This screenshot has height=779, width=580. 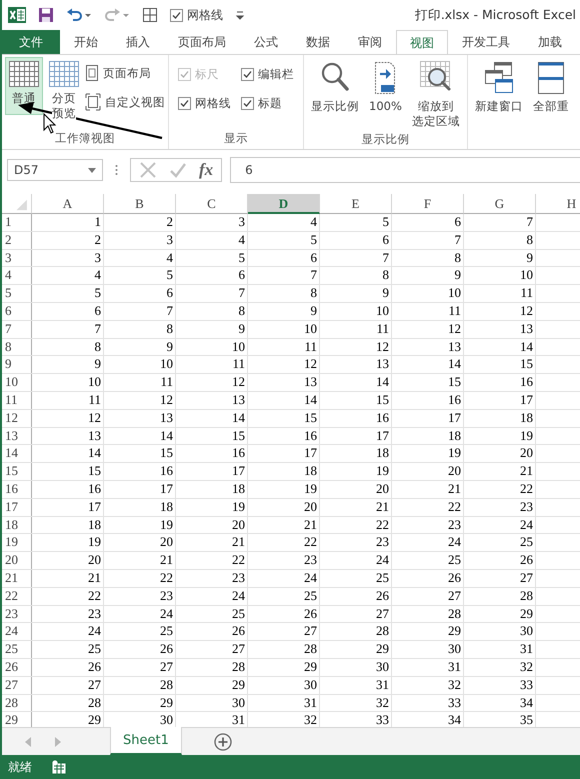 What do you see at coordinates (212, 258) in the screenshot?
I see `table-cell: 5` at bounding box center [212, 258].